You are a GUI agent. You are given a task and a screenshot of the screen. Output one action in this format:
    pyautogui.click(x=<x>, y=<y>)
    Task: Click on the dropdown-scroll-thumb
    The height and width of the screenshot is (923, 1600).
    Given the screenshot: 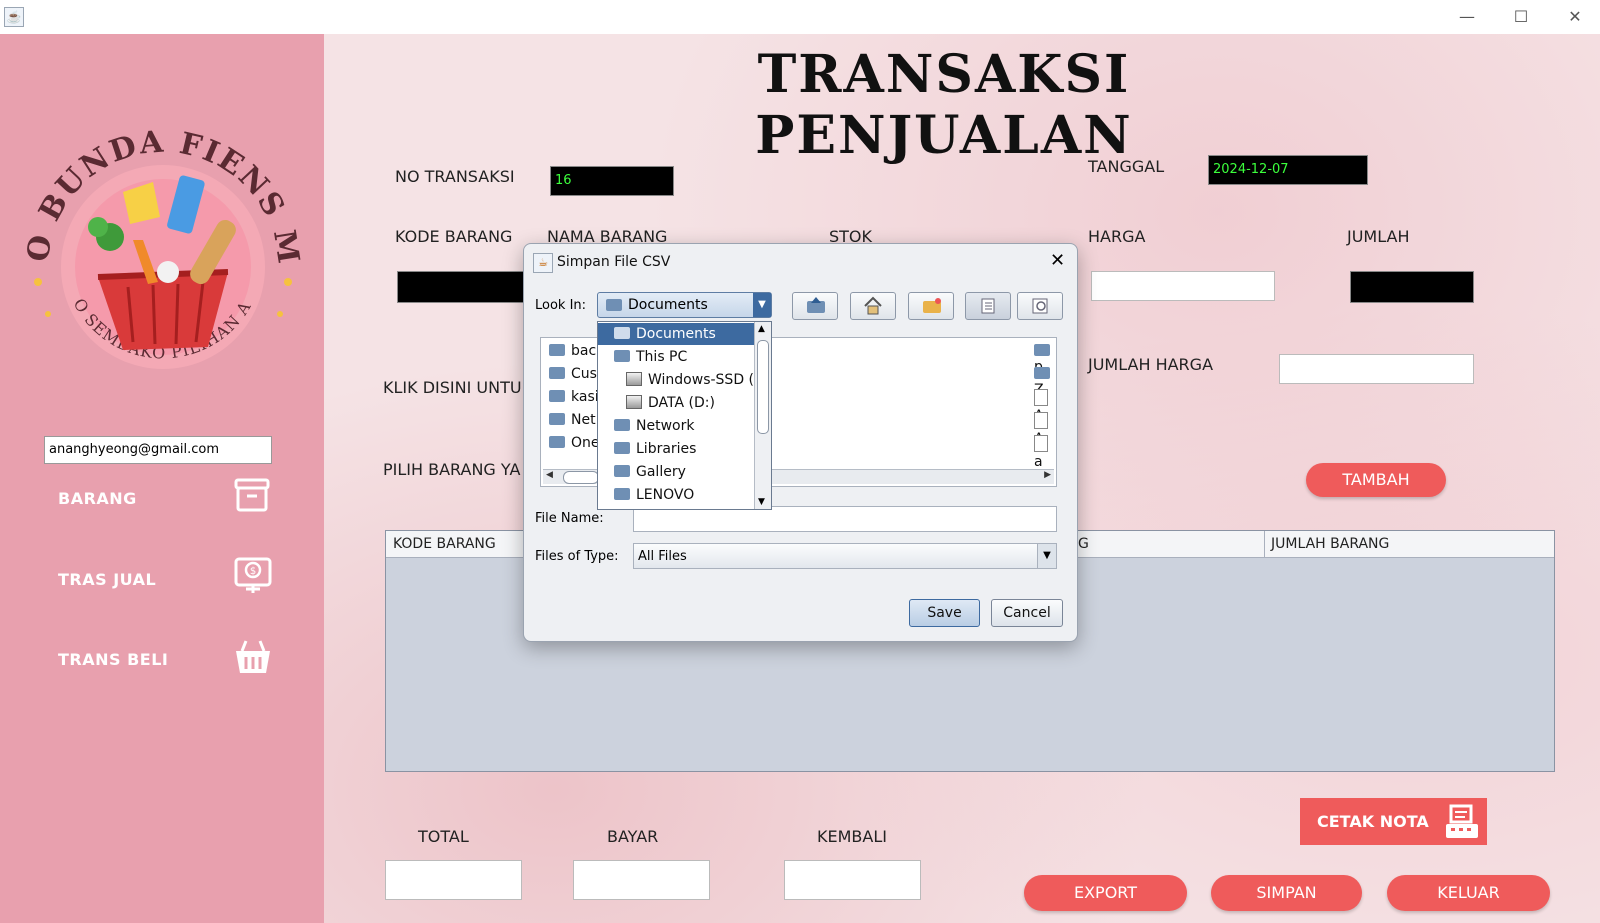 What is the action you would take?
    pyautogui.click(x=763, y=387)
    